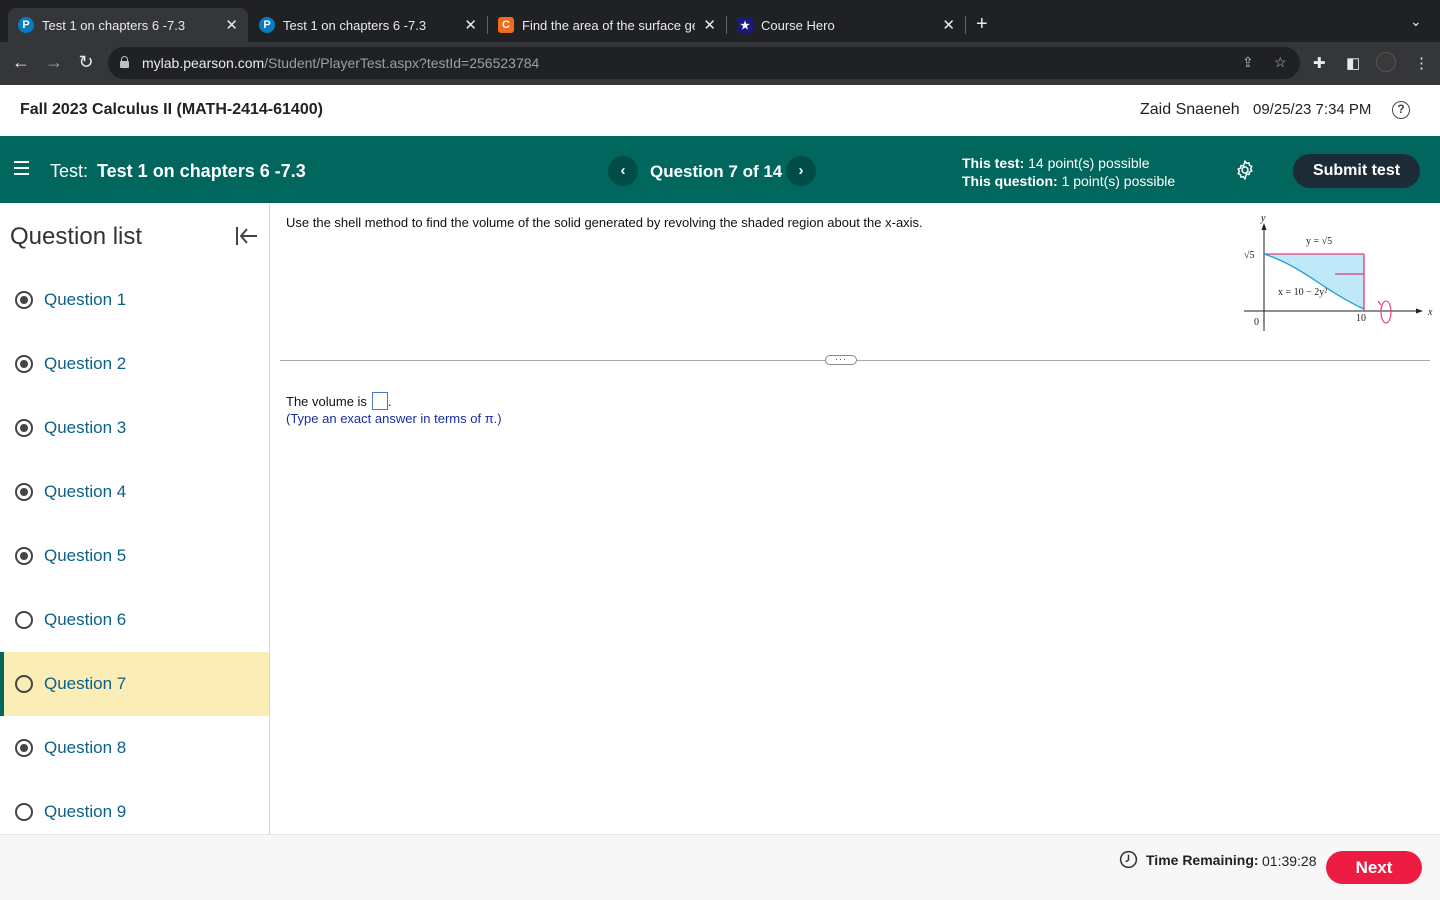 The width and height of the screenshot is (1440, 900). Describe the element at coordinates (85, 491) in the screenshot. I see `question-label: Question 4` at that location.